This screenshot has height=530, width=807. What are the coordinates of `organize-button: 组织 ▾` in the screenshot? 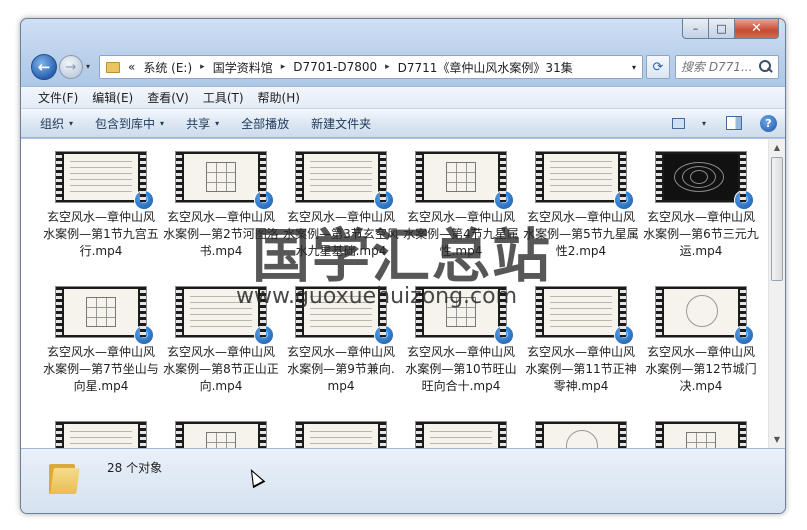 It's located at (56, 123).